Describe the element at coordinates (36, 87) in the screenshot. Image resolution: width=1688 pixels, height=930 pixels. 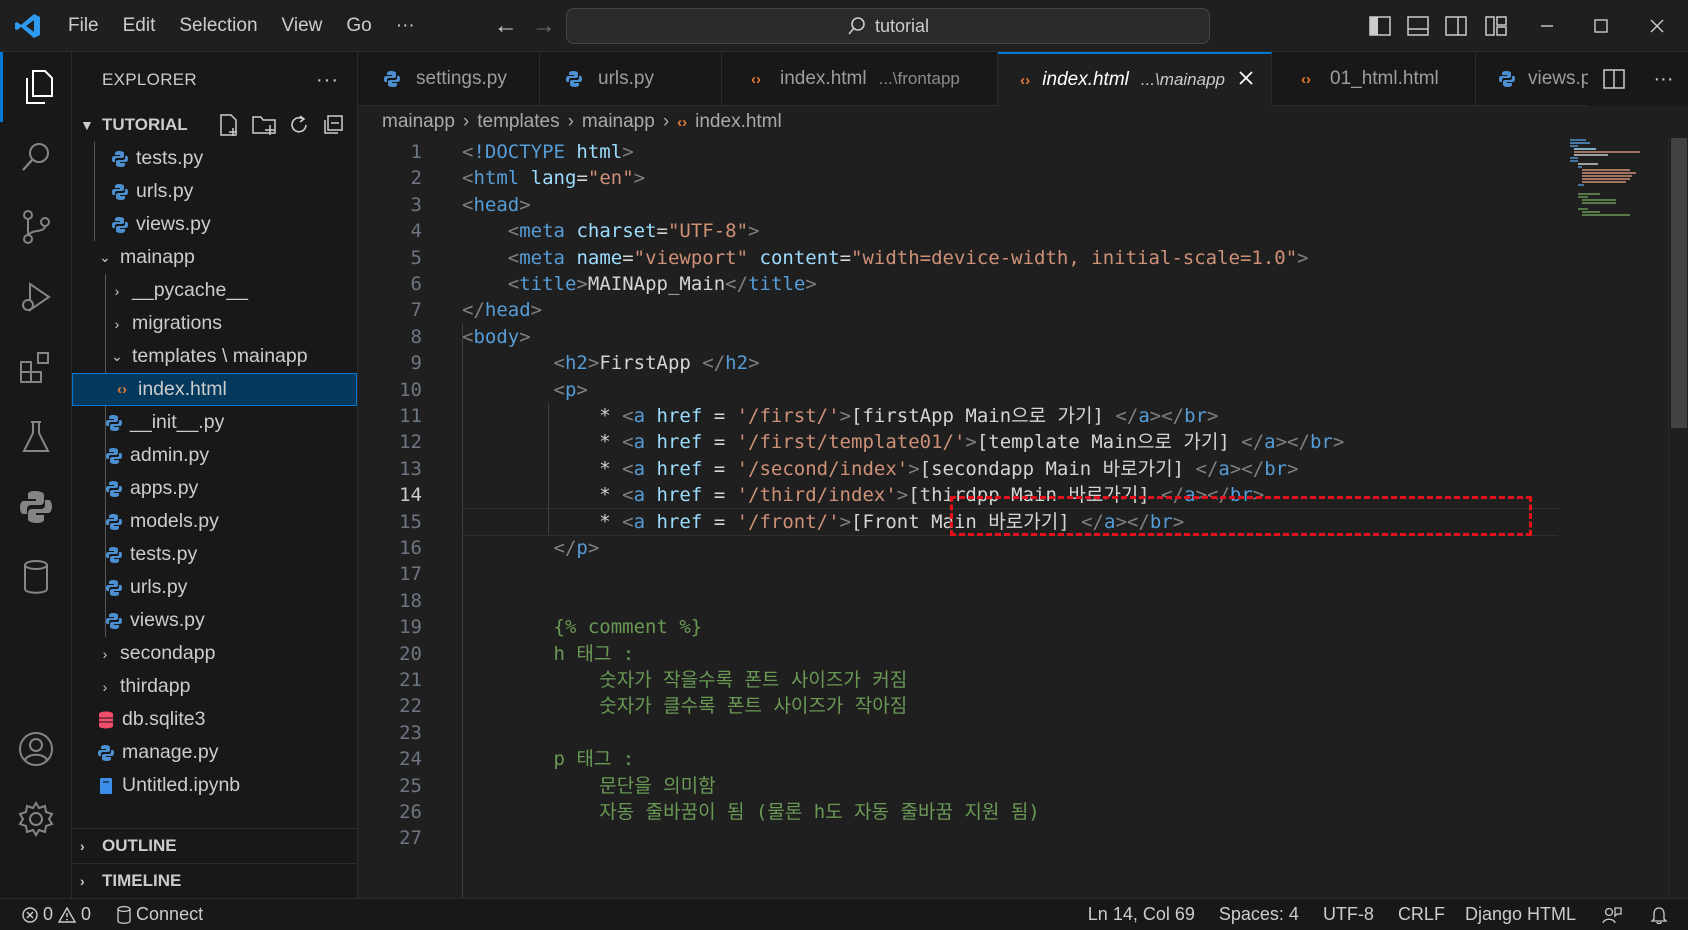
I see `explorer-files-icon` at that location.